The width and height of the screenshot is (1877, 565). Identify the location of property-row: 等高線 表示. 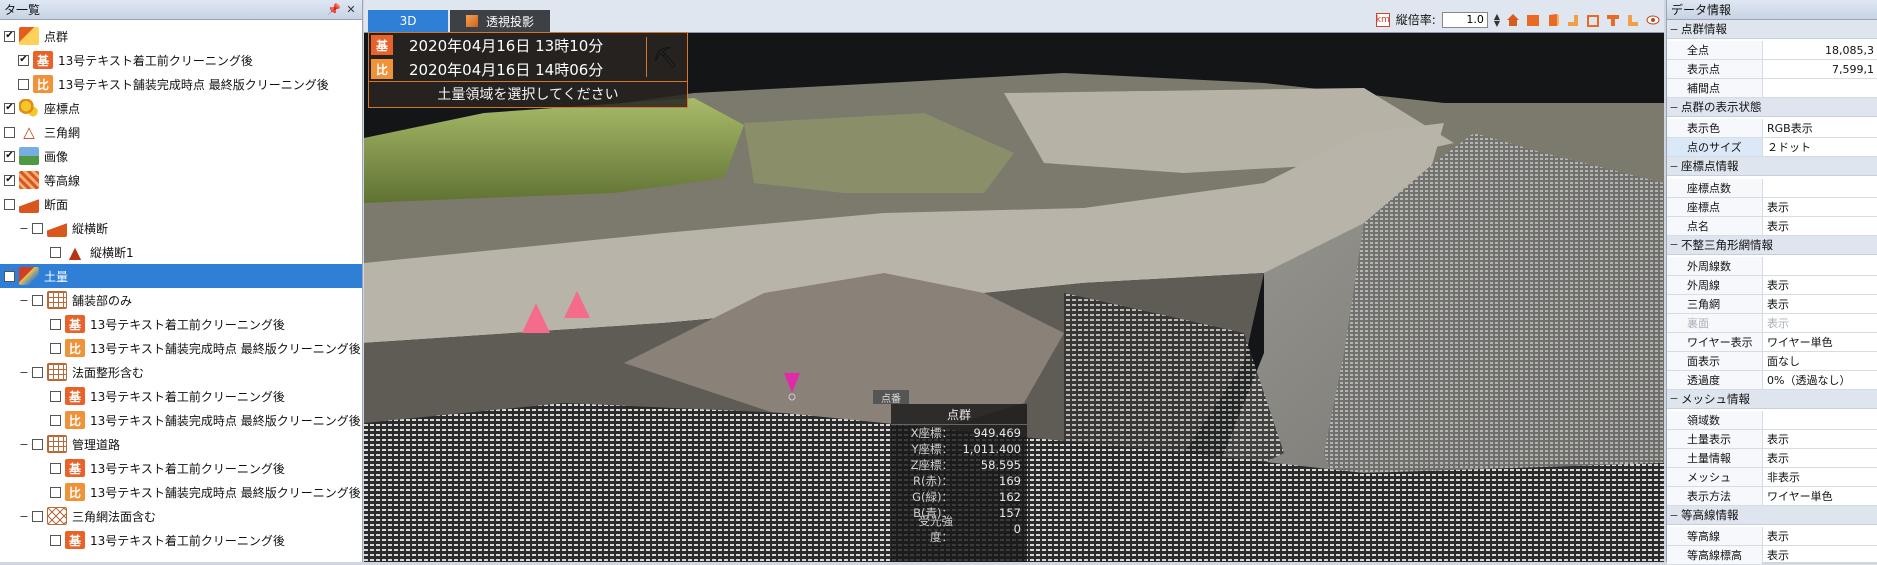
(1772, 537).